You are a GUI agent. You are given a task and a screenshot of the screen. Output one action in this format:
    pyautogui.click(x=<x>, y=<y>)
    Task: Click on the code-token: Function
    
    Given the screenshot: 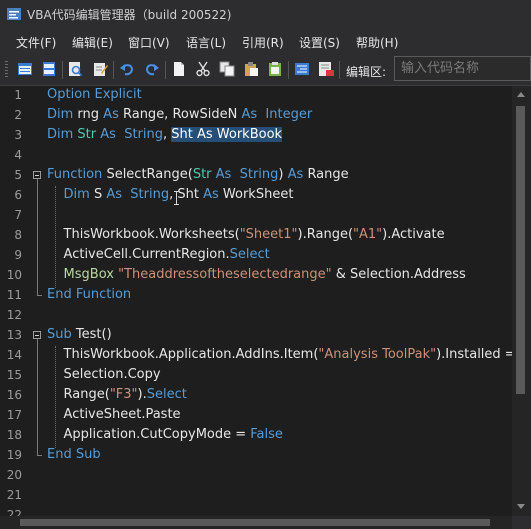 What is the action you would take?
    pyautogui.click(x=77, y=174)
    